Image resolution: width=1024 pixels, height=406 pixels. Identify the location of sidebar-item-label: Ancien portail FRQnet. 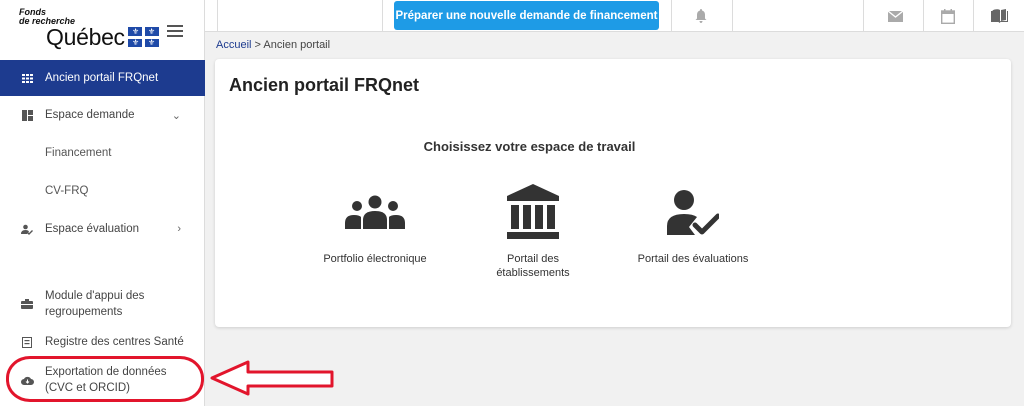
(102, 78).